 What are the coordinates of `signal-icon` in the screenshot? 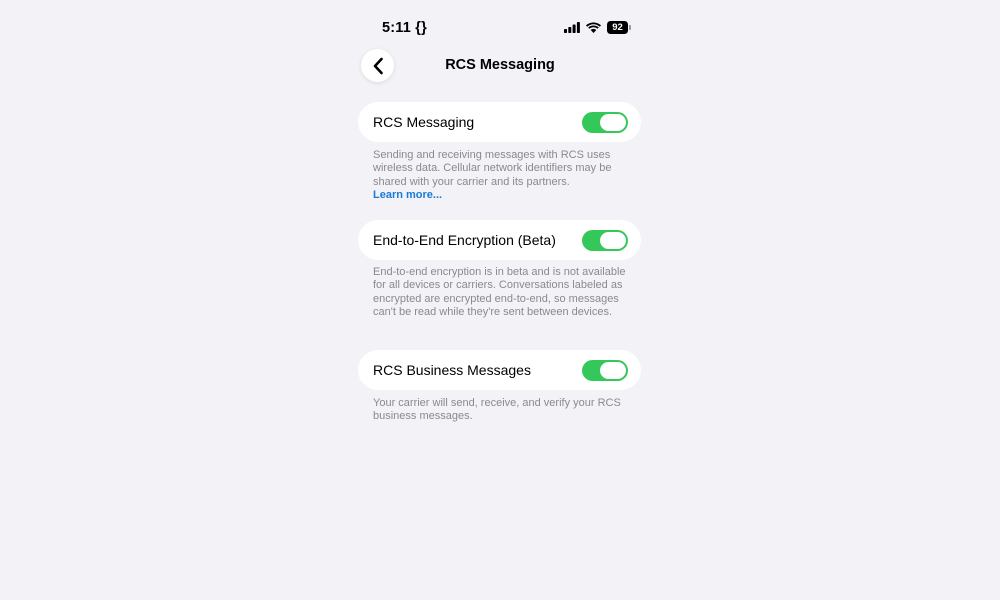 It's located at (572, 27).